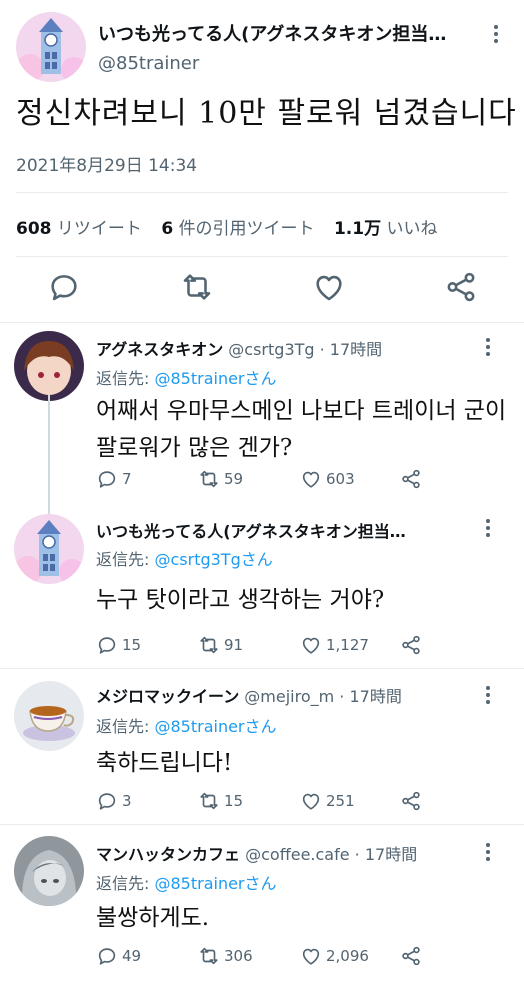 This screenshot has height=987, width=524. I want to click on retweet-button: 306, so click(225, 956).